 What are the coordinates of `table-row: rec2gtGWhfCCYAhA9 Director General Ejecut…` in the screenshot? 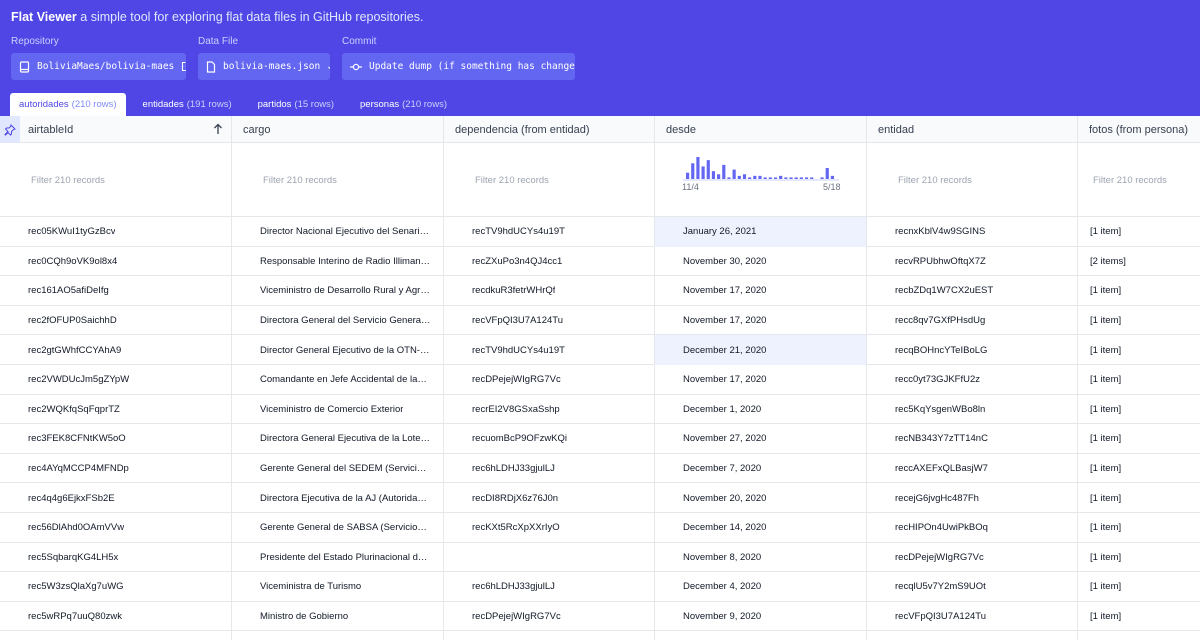 It's located at (600, 350).